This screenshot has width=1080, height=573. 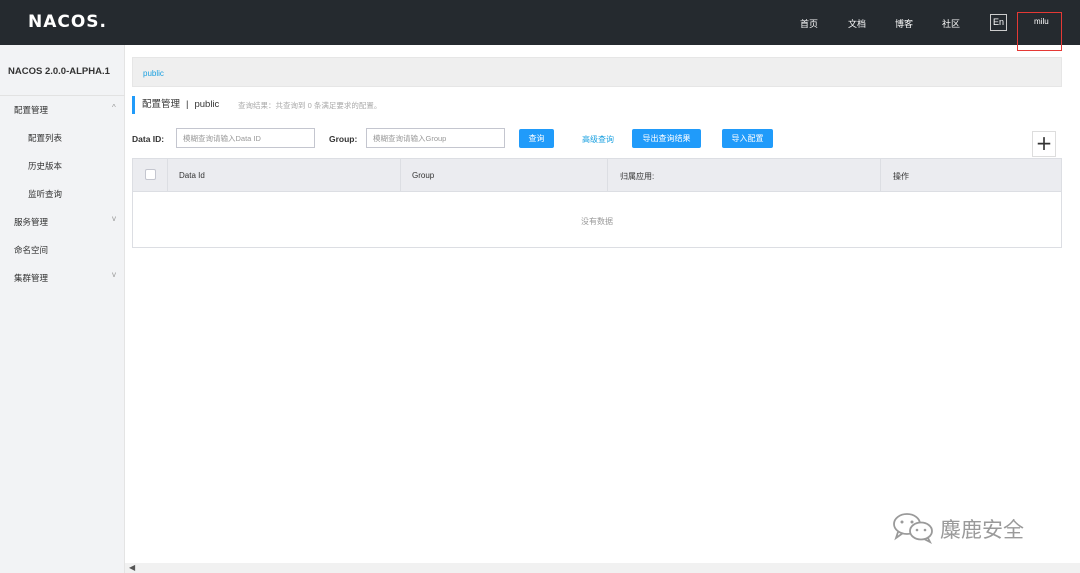 What do you see at coordinates (435, 138) in the screenshot?
I see `group-input` at bounding box center [435, 138].